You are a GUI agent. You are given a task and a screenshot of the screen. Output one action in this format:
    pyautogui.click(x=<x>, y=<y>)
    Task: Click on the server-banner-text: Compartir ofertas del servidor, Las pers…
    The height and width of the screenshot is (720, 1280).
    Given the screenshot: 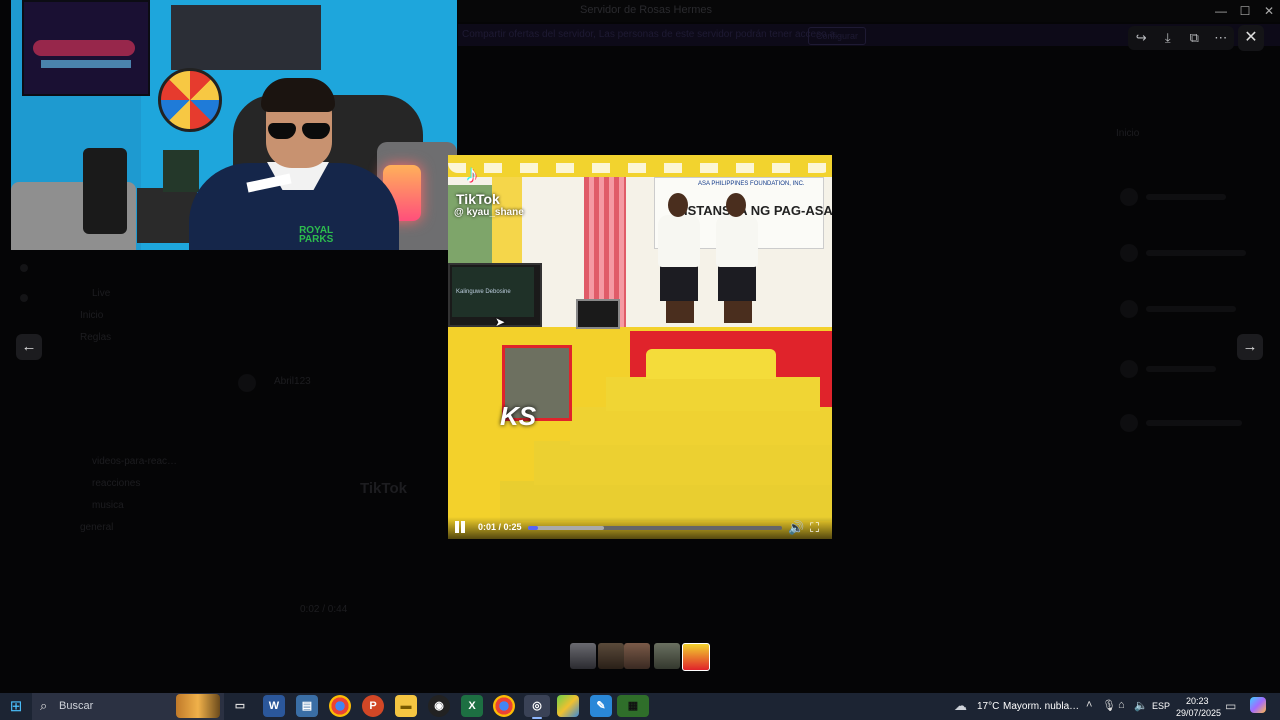 What is the action you would take?
    pyautogui.click(x=653, y=34)
    